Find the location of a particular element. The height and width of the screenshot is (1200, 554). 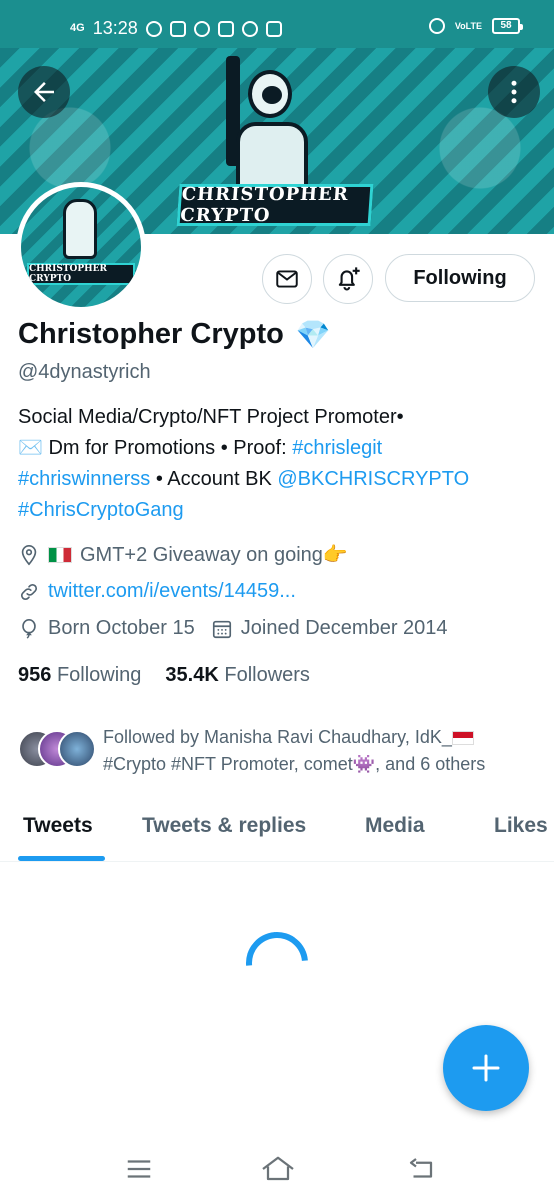

app-icon is located at coordinates (225, 28).